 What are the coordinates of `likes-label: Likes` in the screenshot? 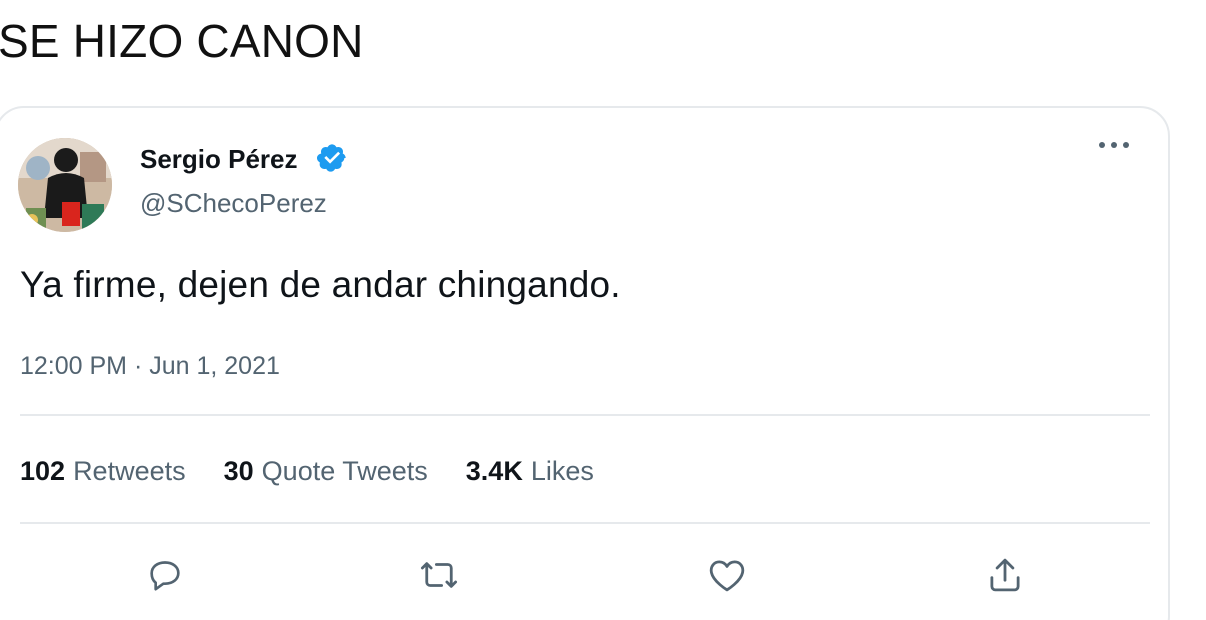 It's located at (562, 471).